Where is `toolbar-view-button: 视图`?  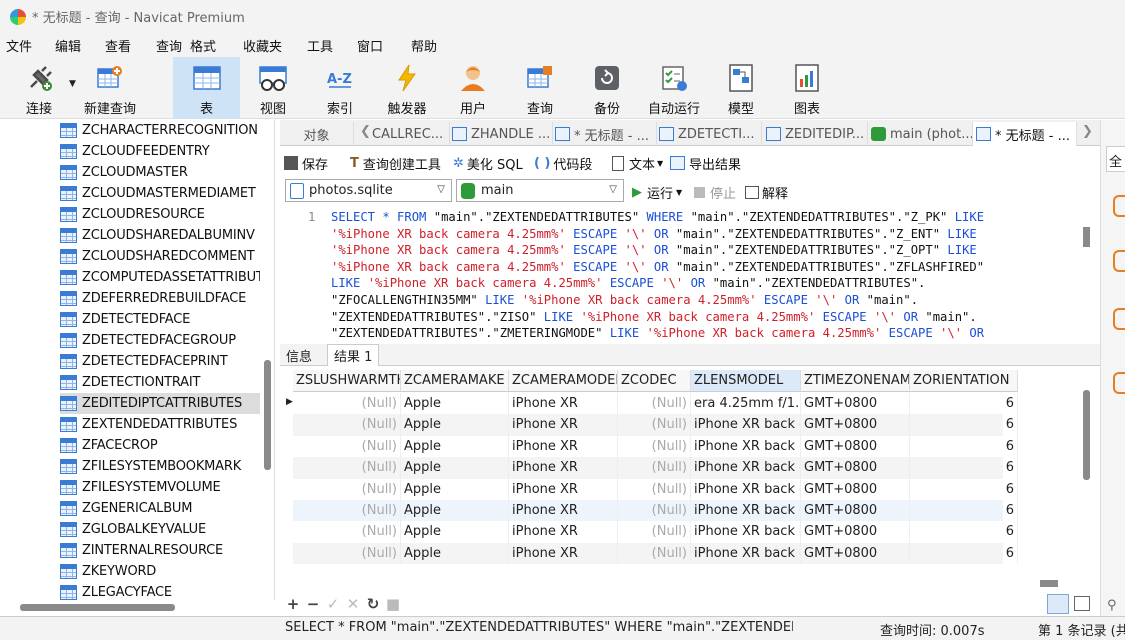
toolbar-view-button: 视图 is located at coordinates (273, 88).